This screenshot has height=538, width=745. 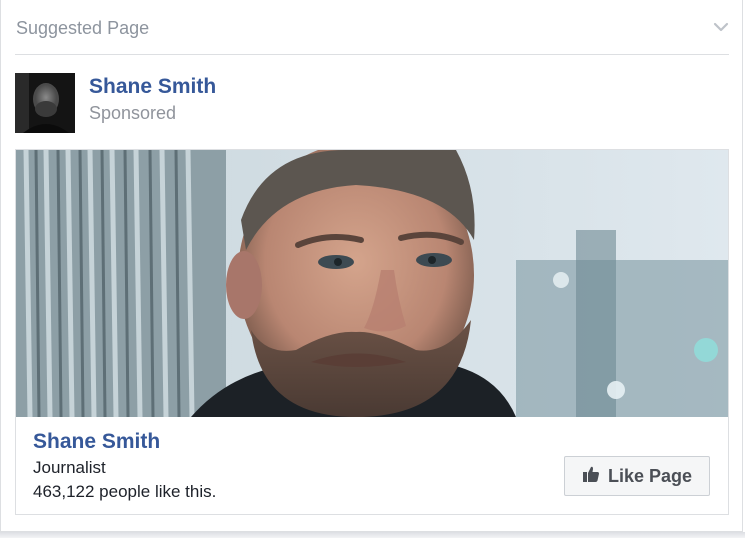 I want to click on thumbs-up-icon, so click(x=591, y=476).